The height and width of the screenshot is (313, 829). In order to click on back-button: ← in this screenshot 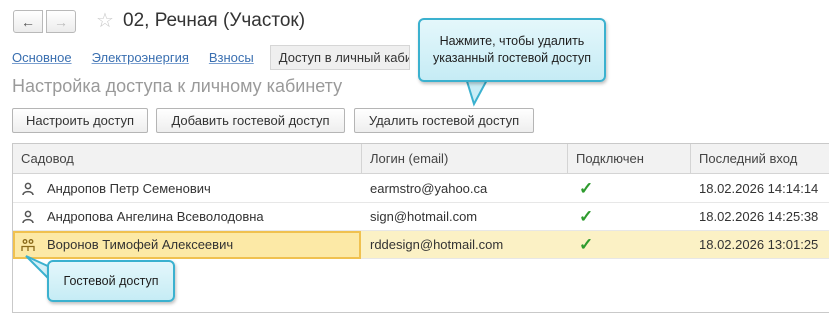, I will do `click(28, 21)`.